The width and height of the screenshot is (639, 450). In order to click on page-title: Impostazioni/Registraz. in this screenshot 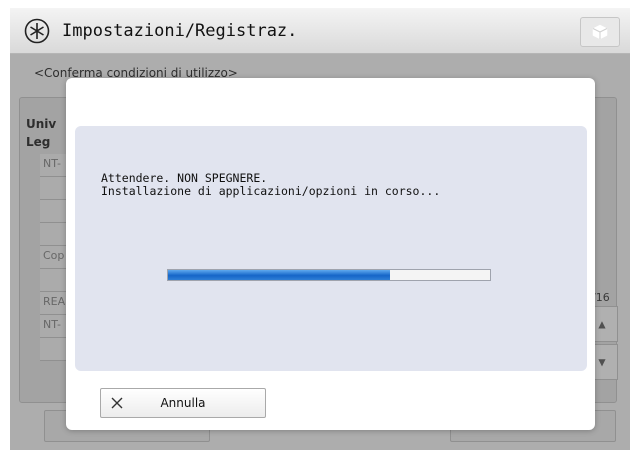, I will do `click(180, 30)`.